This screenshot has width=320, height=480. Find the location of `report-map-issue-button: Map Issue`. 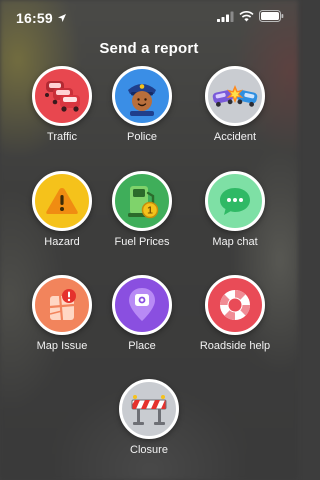

report-map-issue-button: Map Issue is located at coordinates (62, 313).